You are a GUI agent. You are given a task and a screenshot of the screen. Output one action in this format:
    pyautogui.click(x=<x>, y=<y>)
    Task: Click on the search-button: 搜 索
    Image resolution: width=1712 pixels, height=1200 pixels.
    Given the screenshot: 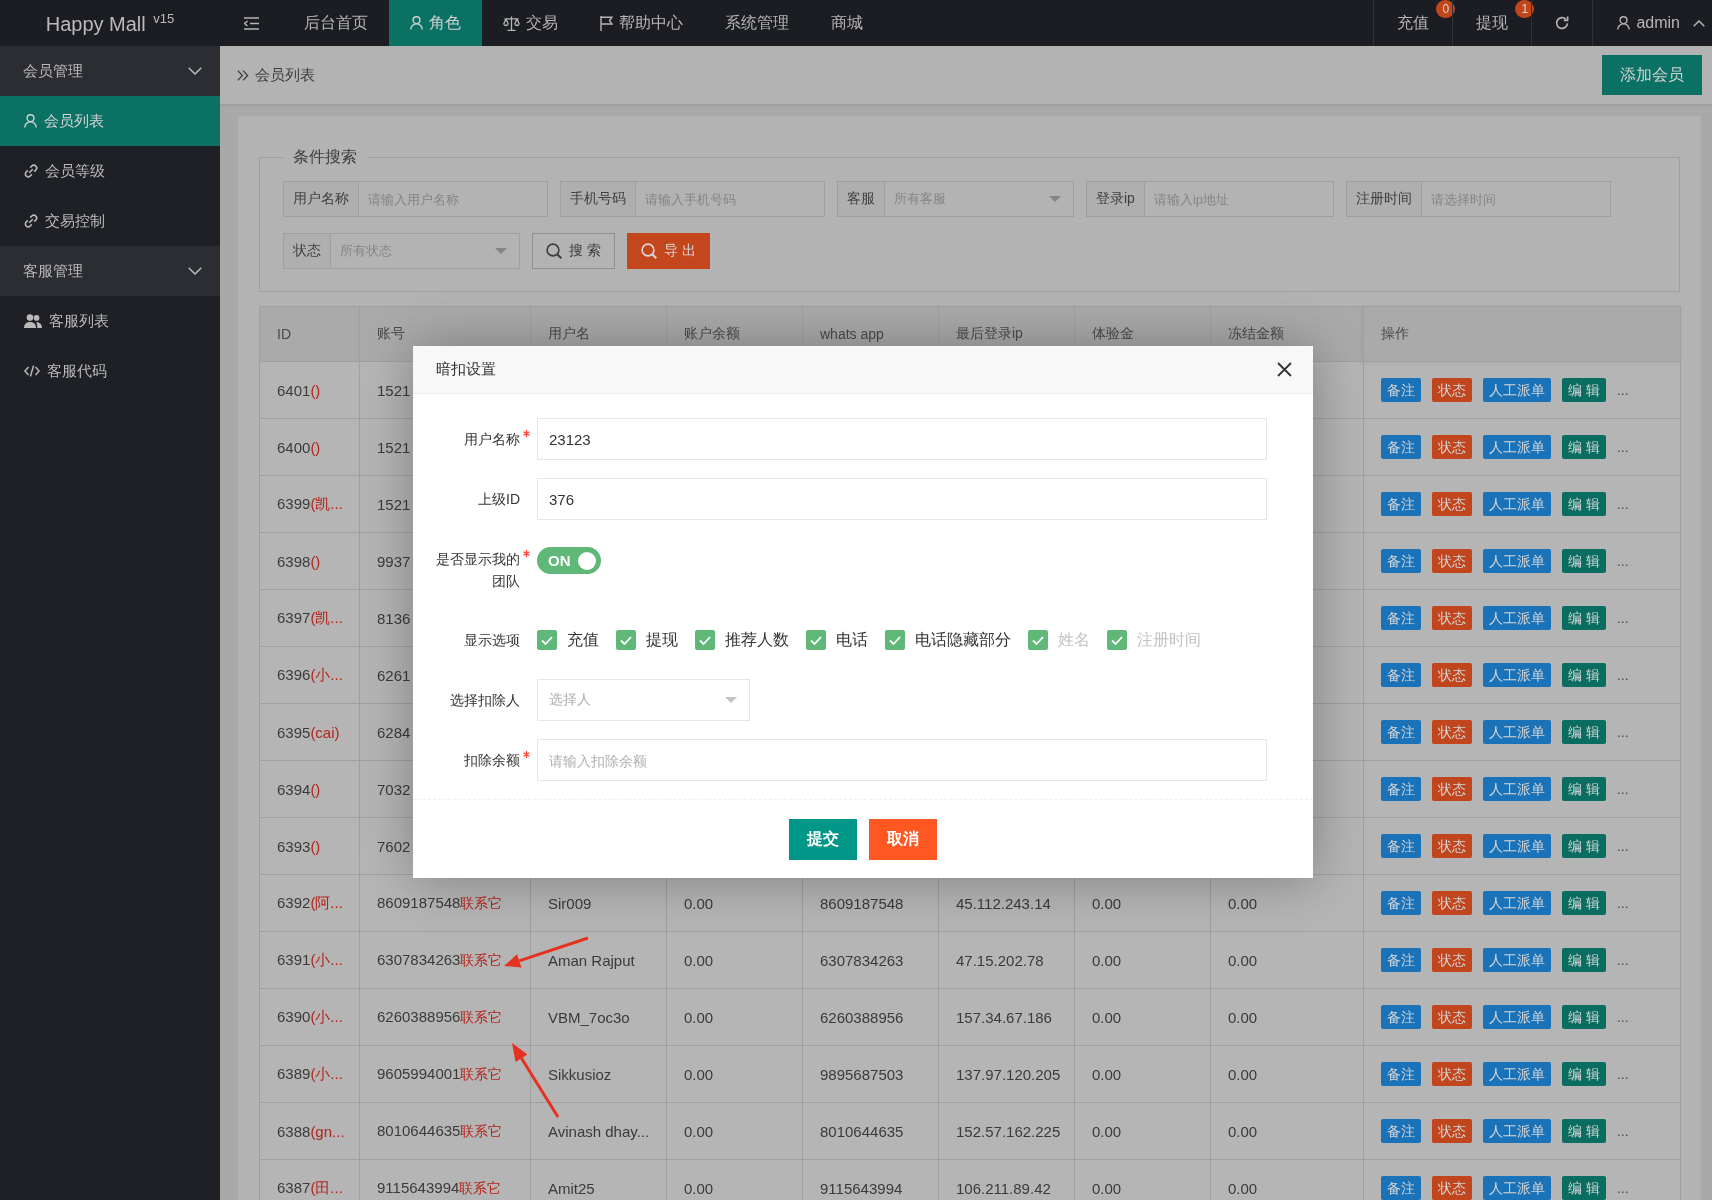 What is the action you would take?
    pyautogui.click(x=573, y=251)
    